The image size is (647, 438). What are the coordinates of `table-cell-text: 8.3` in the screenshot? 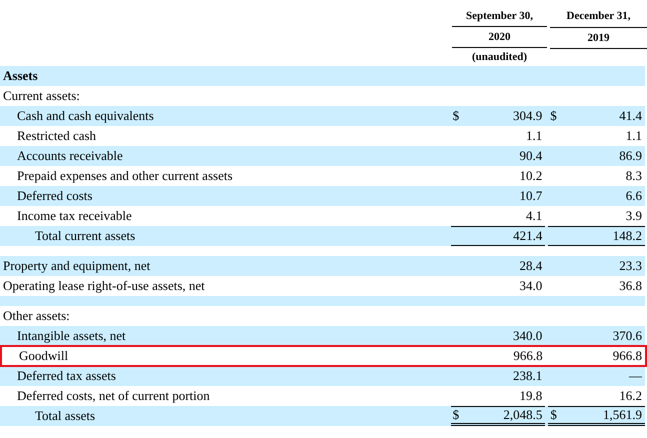 It's located at (634, 176).